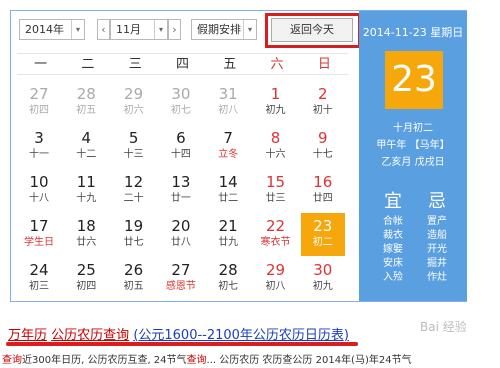 The width and height of the screenshot is (500, 368). I want to click on date-cell: 28 初五, so click(86, 102).